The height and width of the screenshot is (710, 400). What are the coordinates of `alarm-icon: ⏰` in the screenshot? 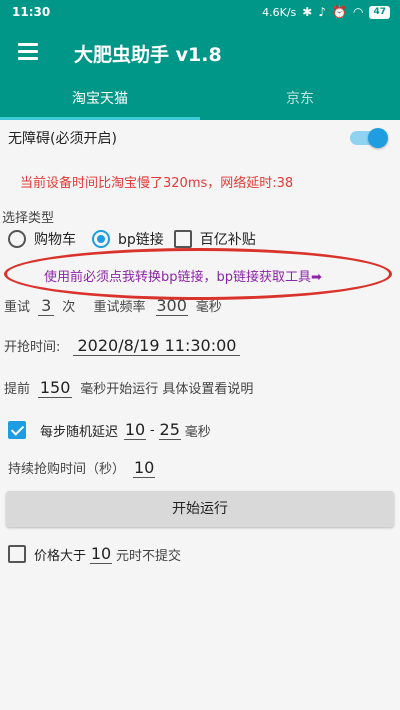 It's located at (339, 12).